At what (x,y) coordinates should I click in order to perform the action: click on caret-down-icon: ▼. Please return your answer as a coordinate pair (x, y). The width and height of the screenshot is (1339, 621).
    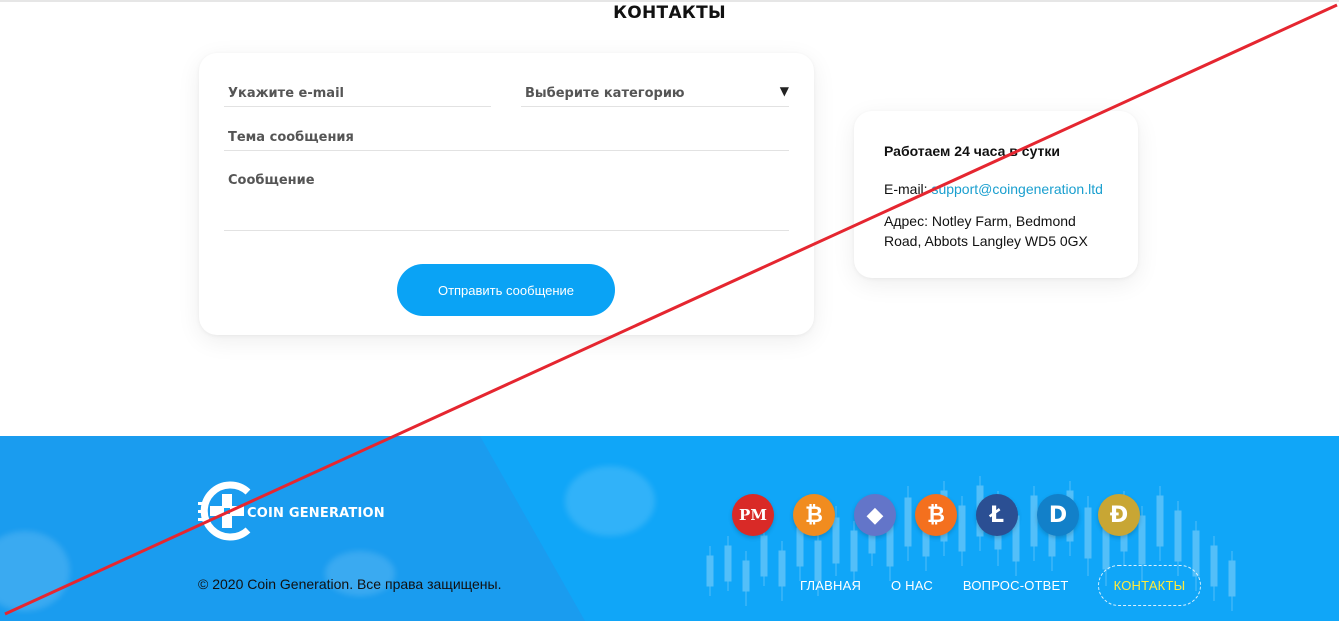
    Looking at the image, I should click on (784, 91).